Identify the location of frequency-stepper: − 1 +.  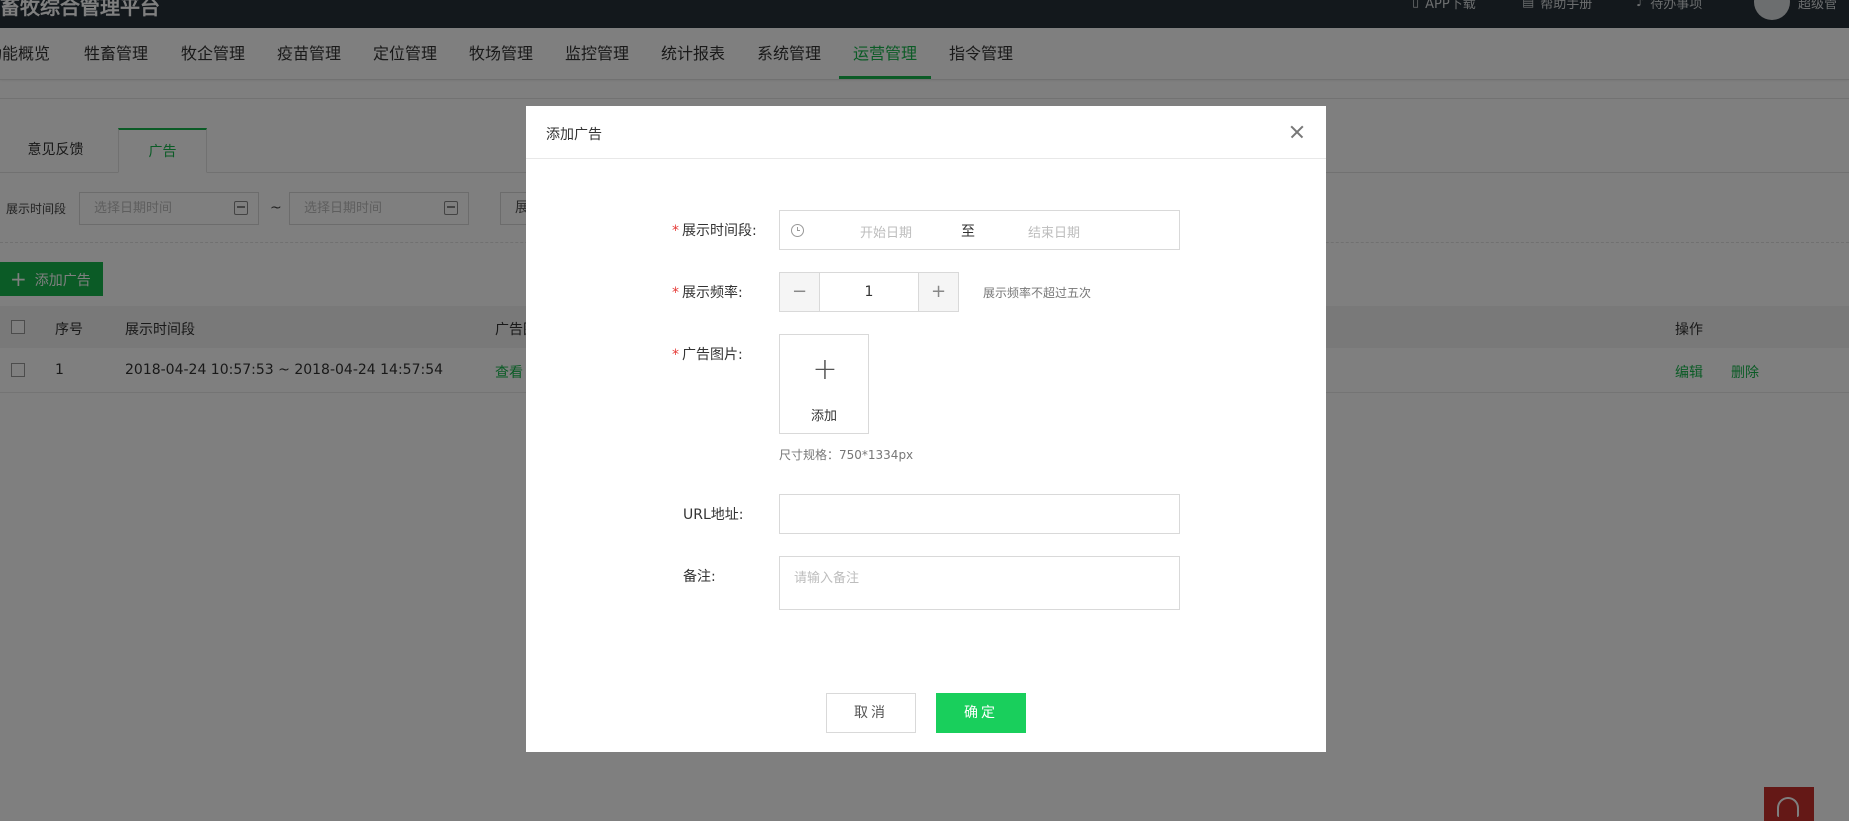
(869, 292).